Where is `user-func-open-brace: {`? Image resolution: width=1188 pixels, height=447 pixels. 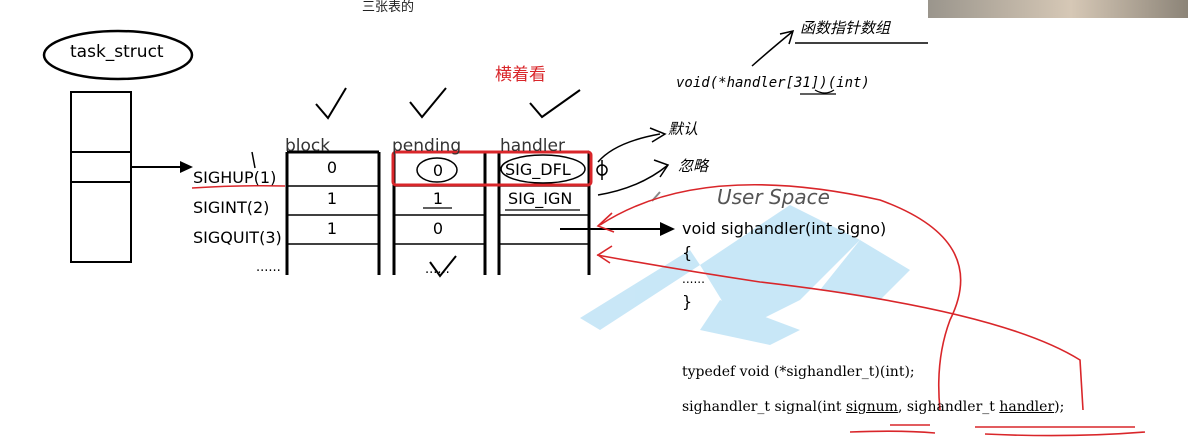
user-func-open-brace: { is located at coordinates (687, 252).